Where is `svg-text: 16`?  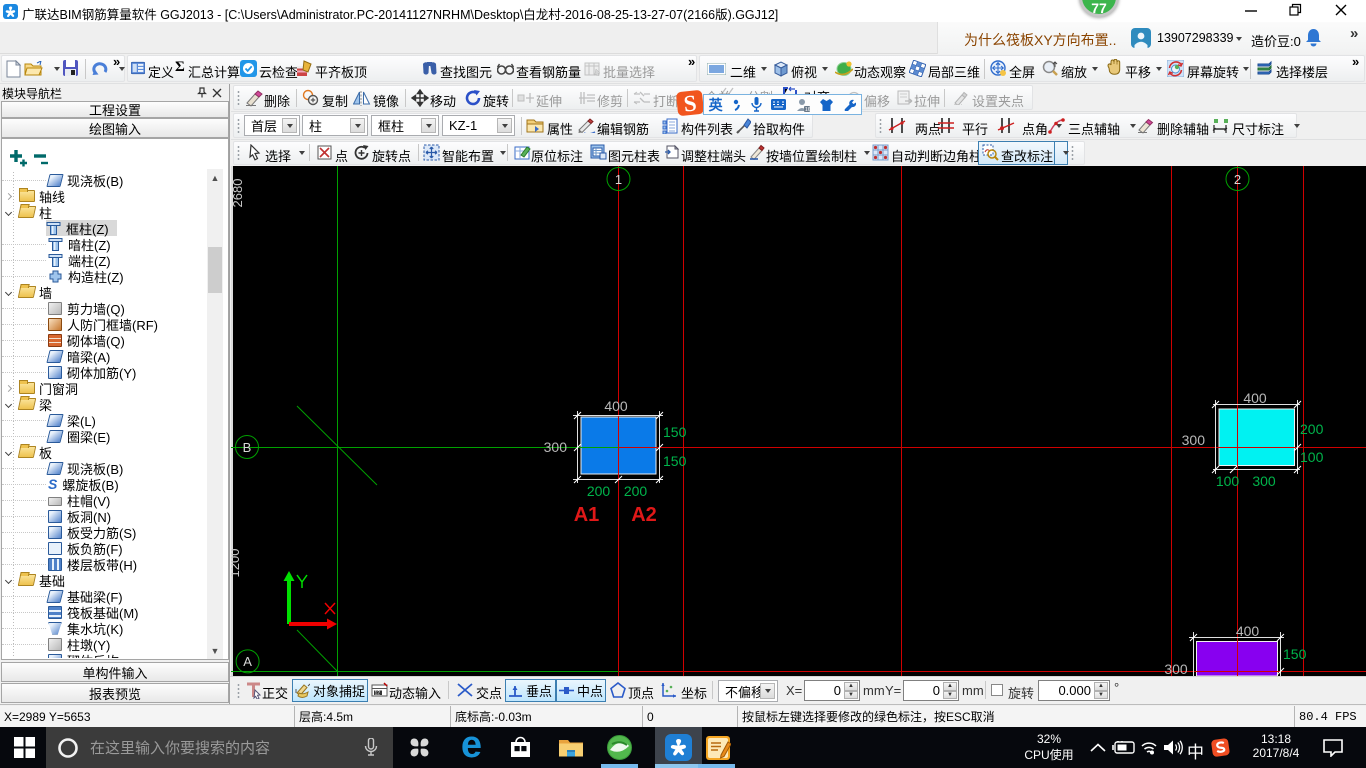
svg-text: 16 is located at coordinates (807, 109).